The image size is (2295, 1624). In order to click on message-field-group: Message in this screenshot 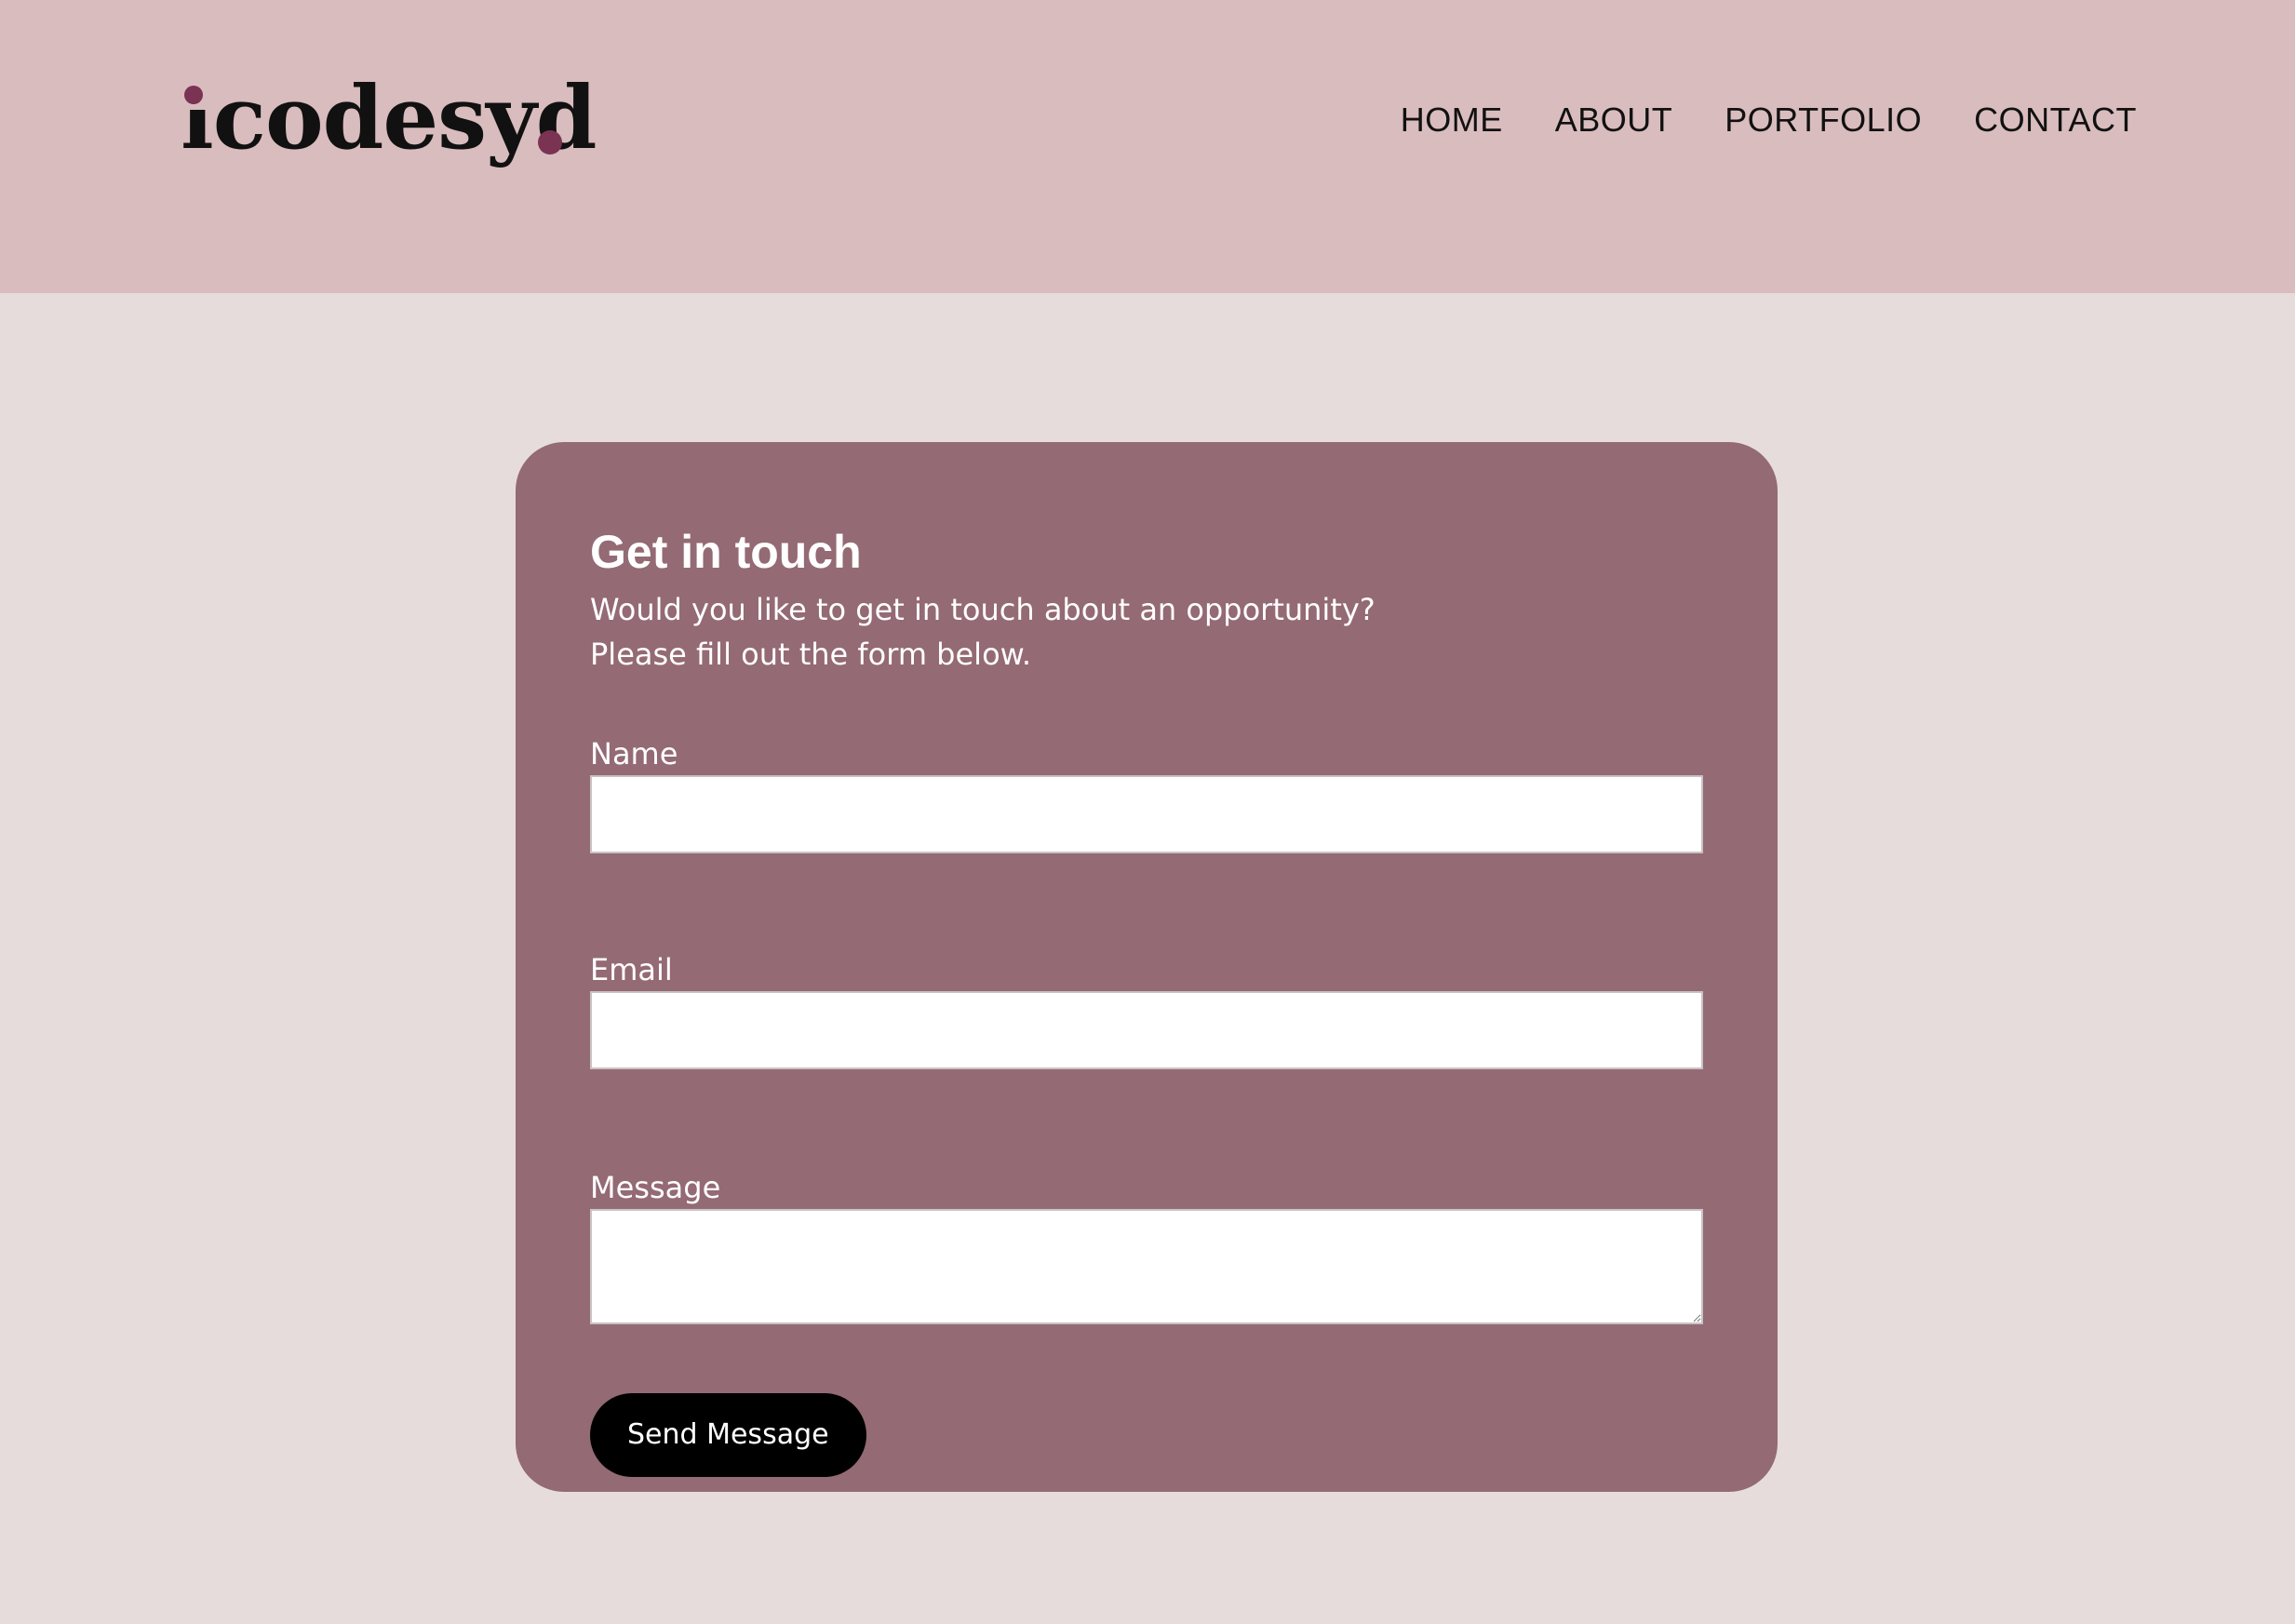, I will do `click(1146, 1246)`.